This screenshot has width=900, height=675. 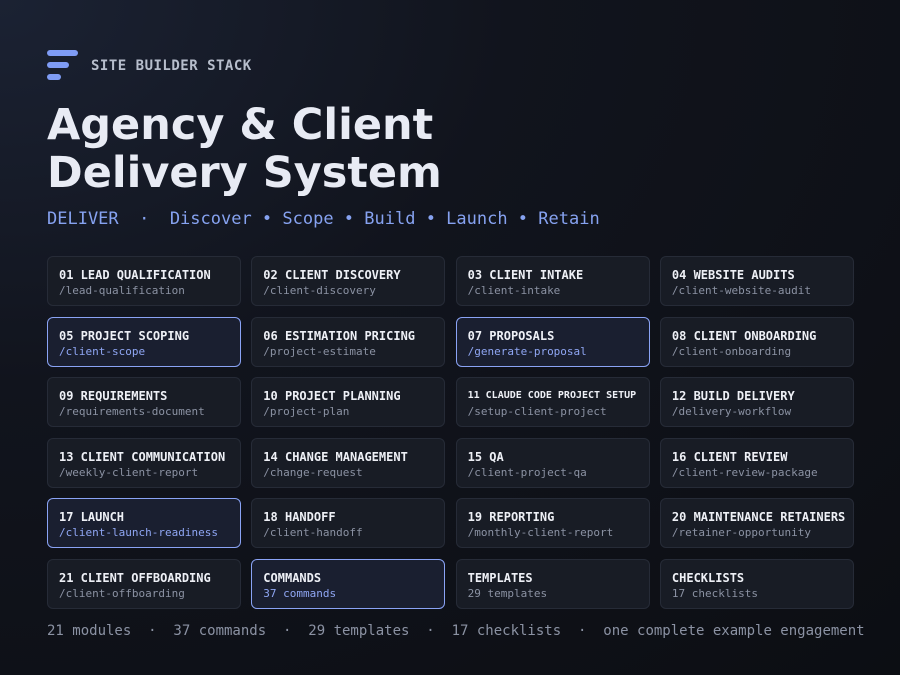 What do you see at coordinates (729, 456) in the screenshot?
I see `module-title: 16 CLIENT REVIEW` at bounding box center [729, 456].